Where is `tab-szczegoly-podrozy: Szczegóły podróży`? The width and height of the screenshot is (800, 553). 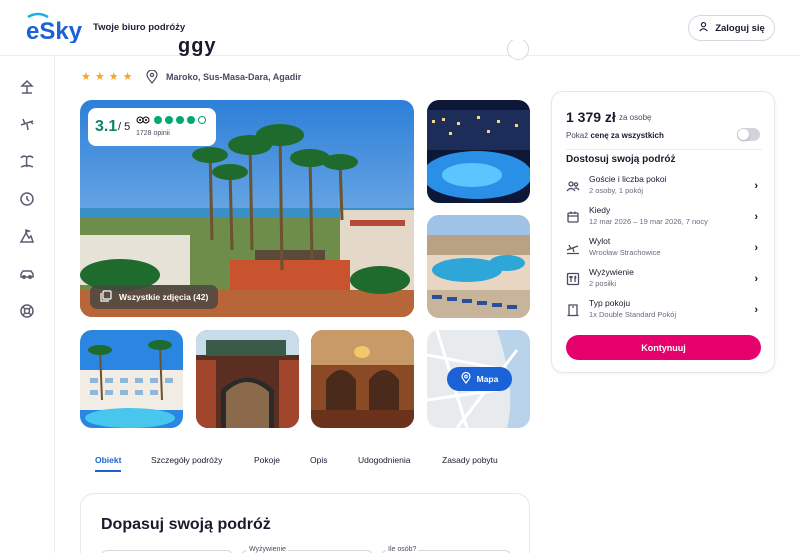 tab-szczegoly-podrozy: Szczegóły podróży is located at coordinates (186, 460).